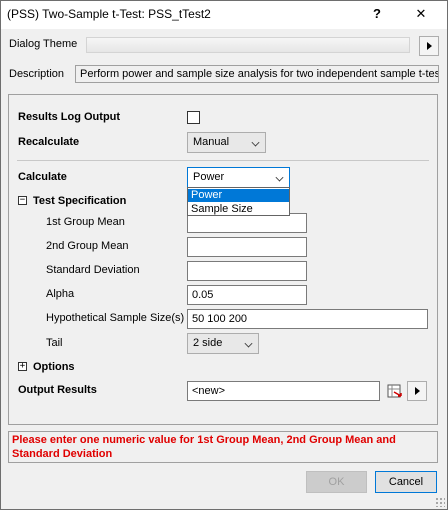  Describe the element at coordinates (69, 117) in the screenshot. I see `results-log-output-label: Results Log Output` at that location.